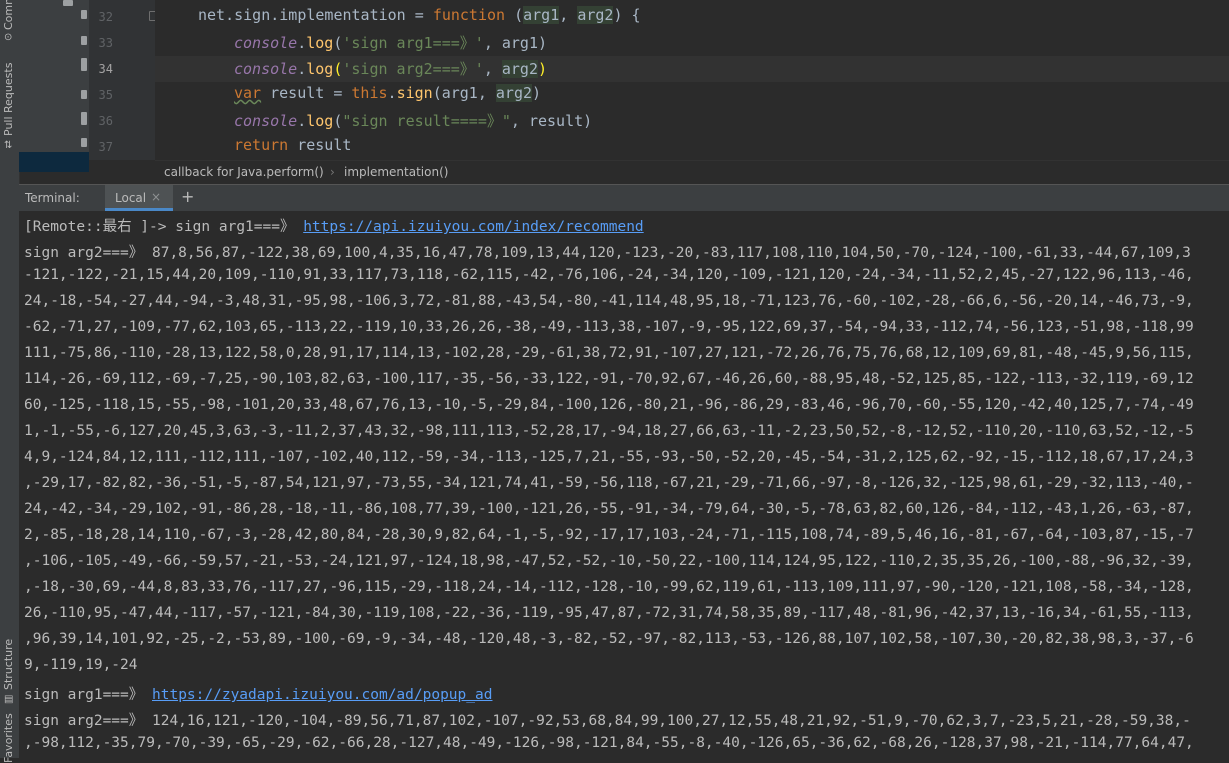 This screenshot has height=763, width=1229. What do you see at coordinates (54, 86) in the screenshot?
I see `project-tree` at bounding box center [54, 86].